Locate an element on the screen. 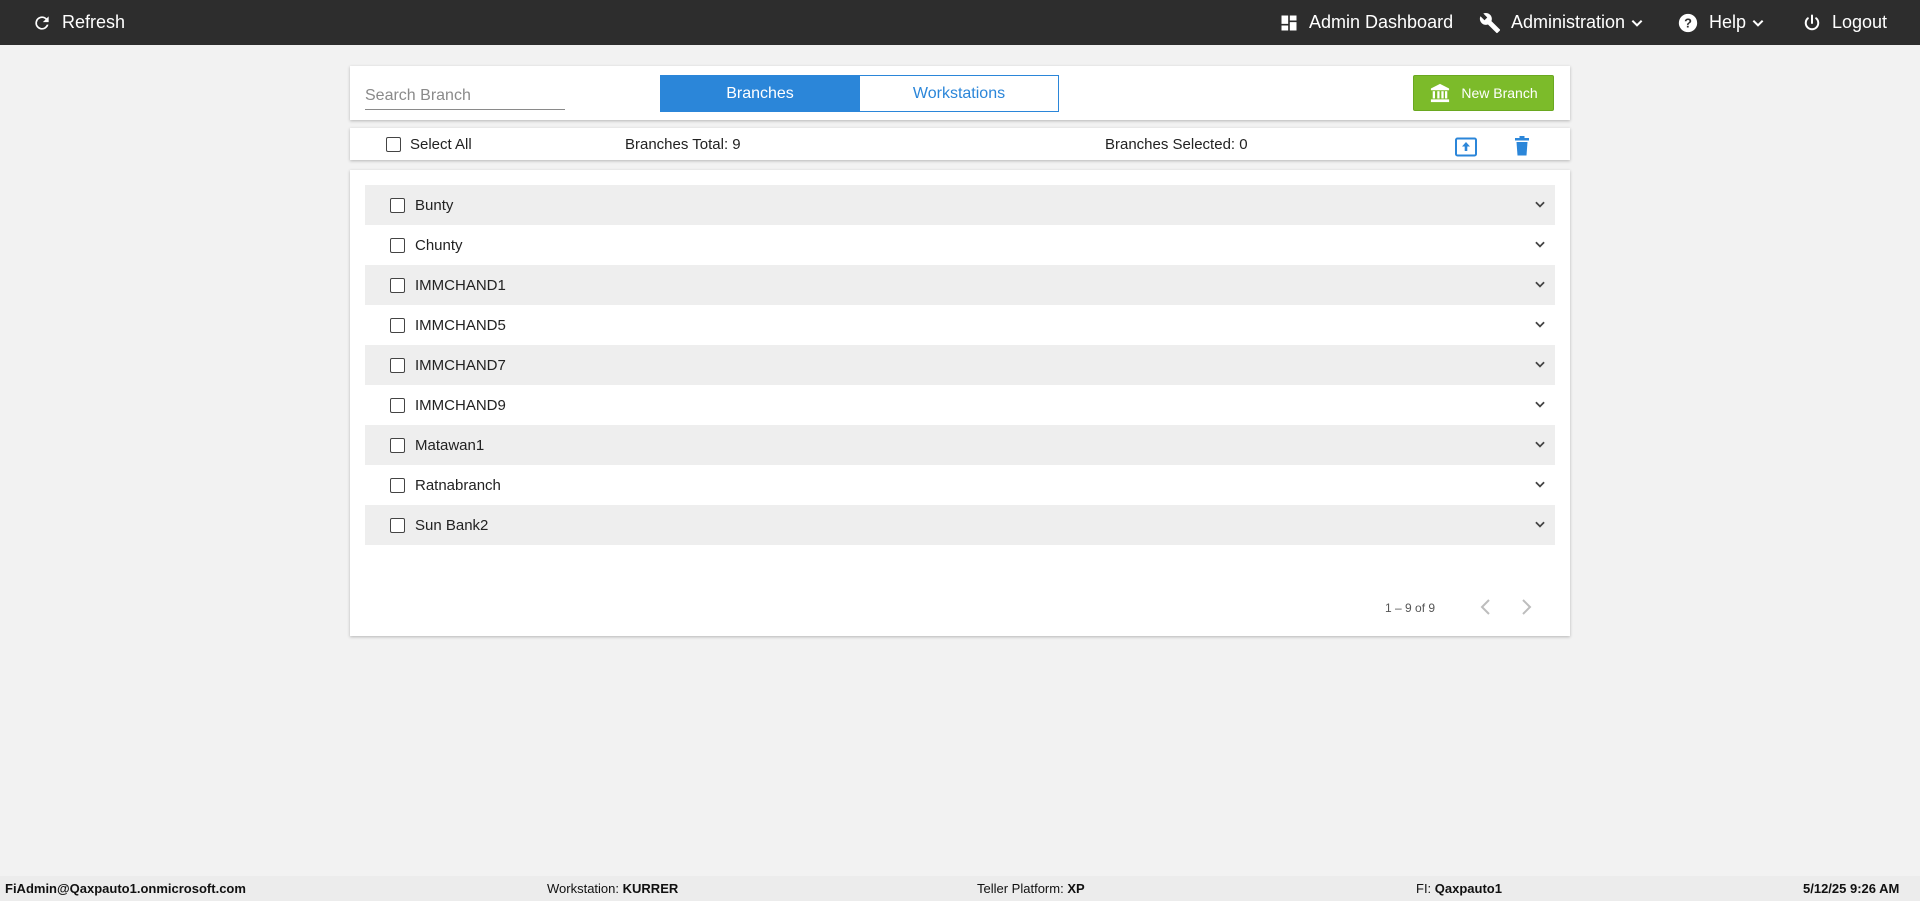 Image resolution: width=1920 pixels, height=901 pixels. branches-total-count: Branches Total: 9 is located at coordinates (683, 144).